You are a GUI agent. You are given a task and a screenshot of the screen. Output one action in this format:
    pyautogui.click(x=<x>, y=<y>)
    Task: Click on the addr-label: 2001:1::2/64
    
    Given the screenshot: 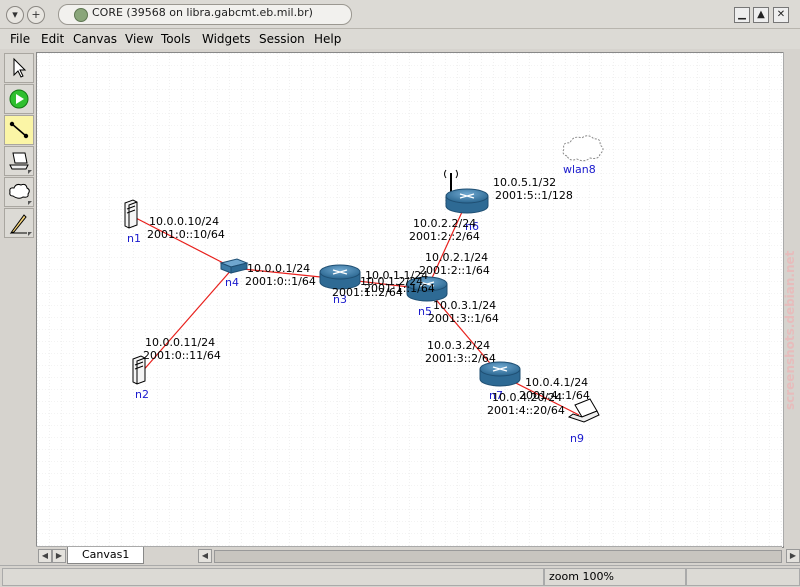 What is the action you would take?
    pyautogui.click(x=367, y=292)
    